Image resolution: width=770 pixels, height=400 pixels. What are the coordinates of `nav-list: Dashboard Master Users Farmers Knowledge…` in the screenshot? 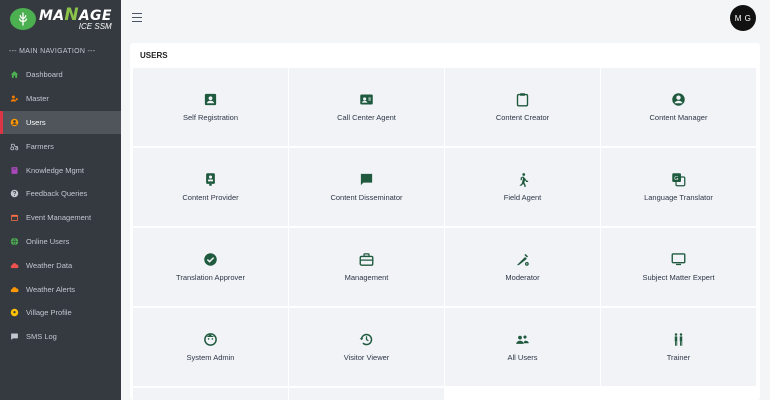 It's located at (60, 206).